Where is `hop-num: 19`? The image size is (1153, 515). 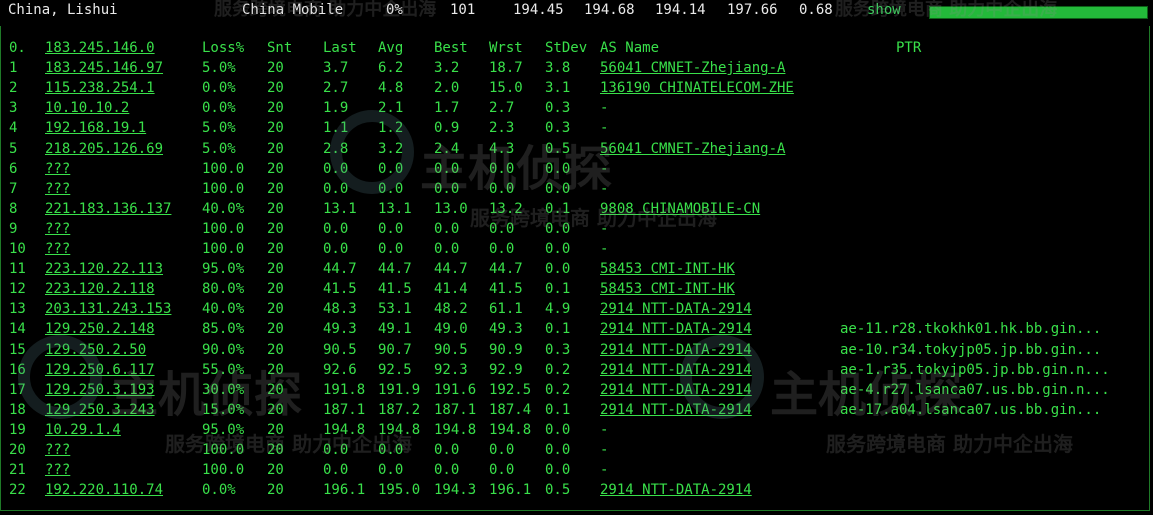 hop-num: 19 is located at coordinates (17, 429).